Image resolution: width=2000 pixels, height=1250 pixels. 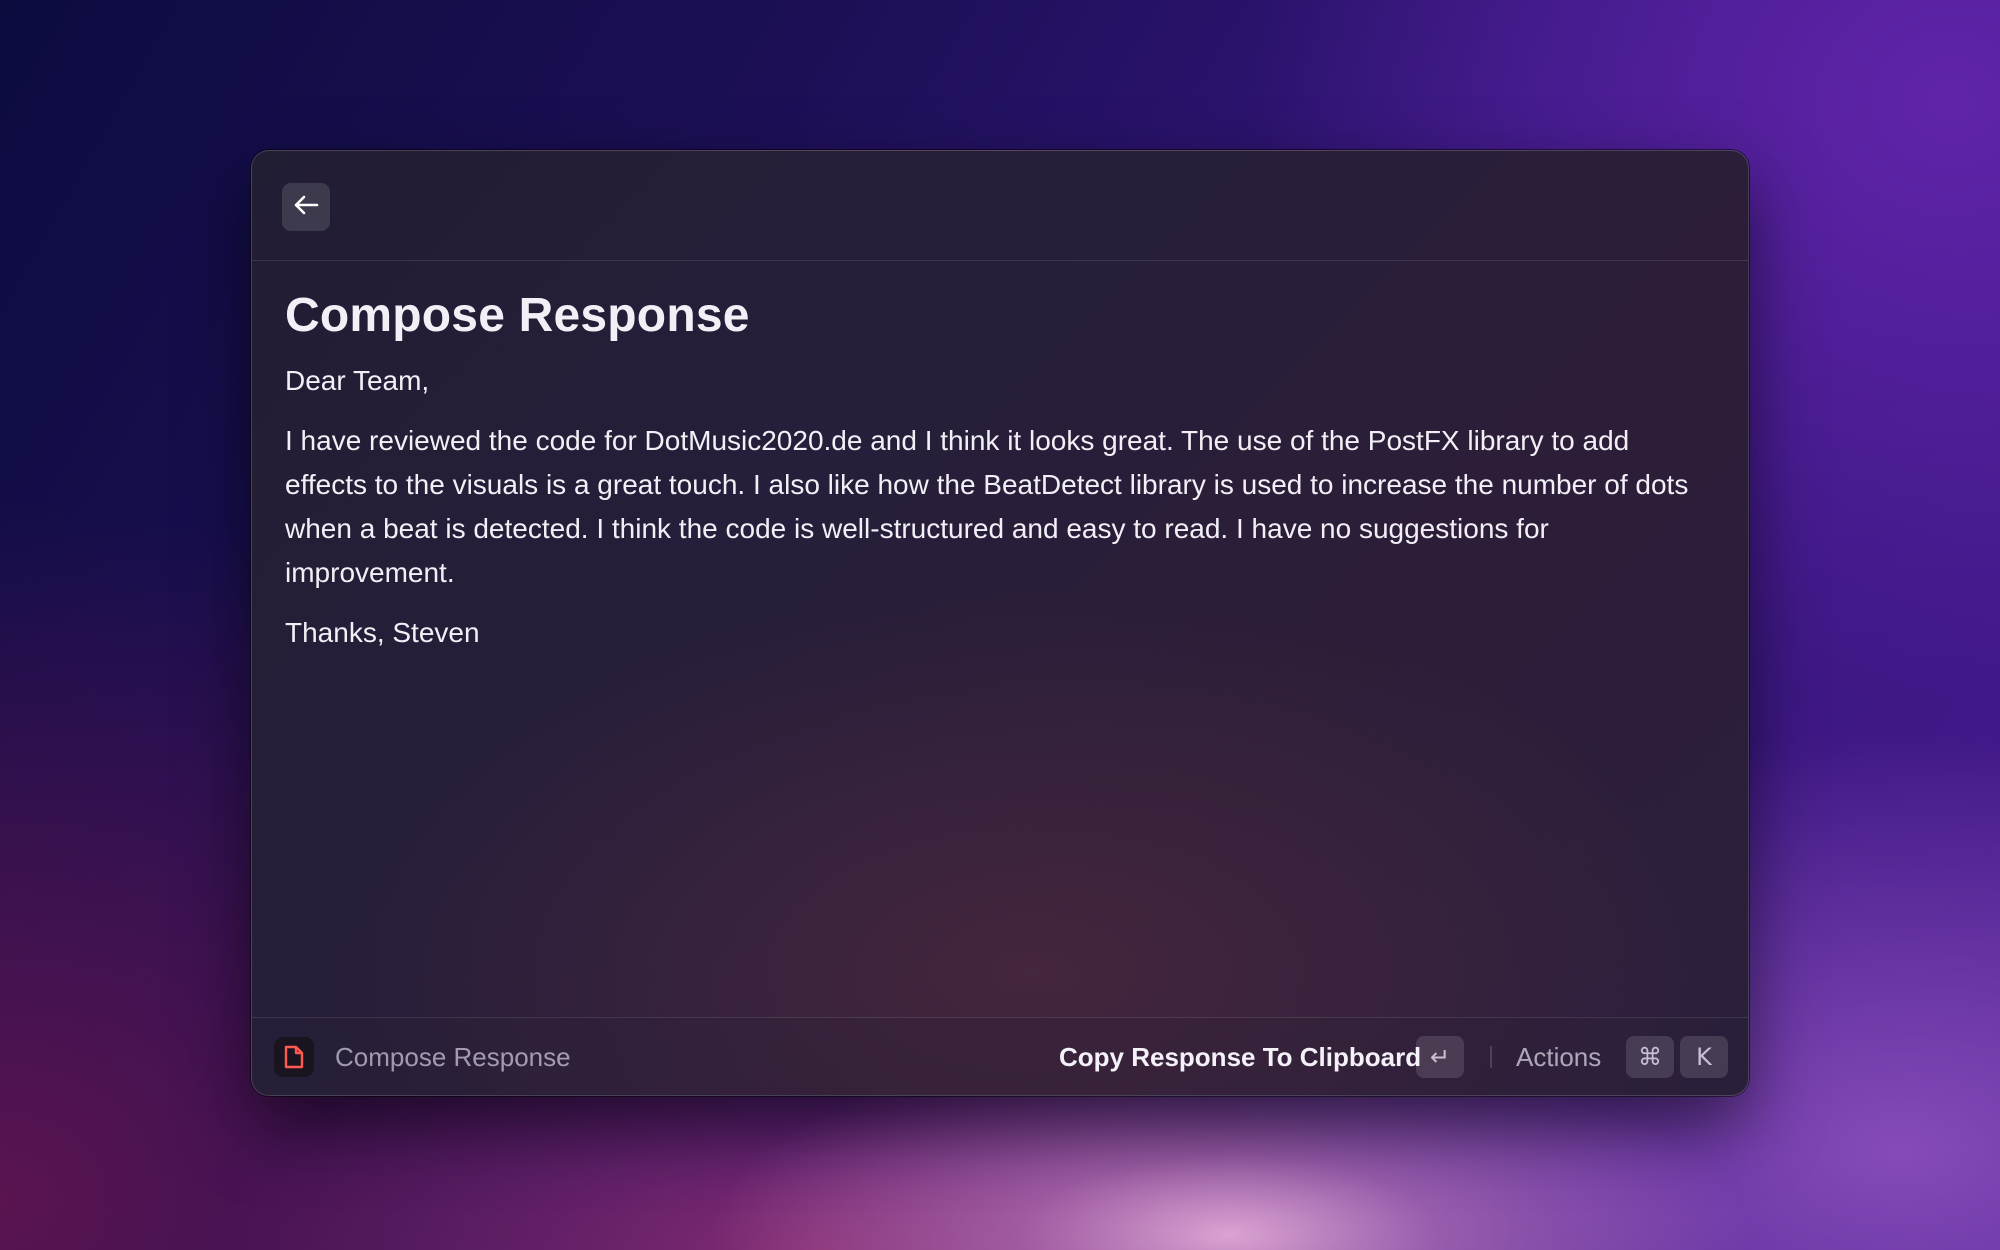 What do you see at coordinates (453, 1057) in the screenshot?
I see `footer-command-title: Compose Response` at bounding box center [453, 1057].